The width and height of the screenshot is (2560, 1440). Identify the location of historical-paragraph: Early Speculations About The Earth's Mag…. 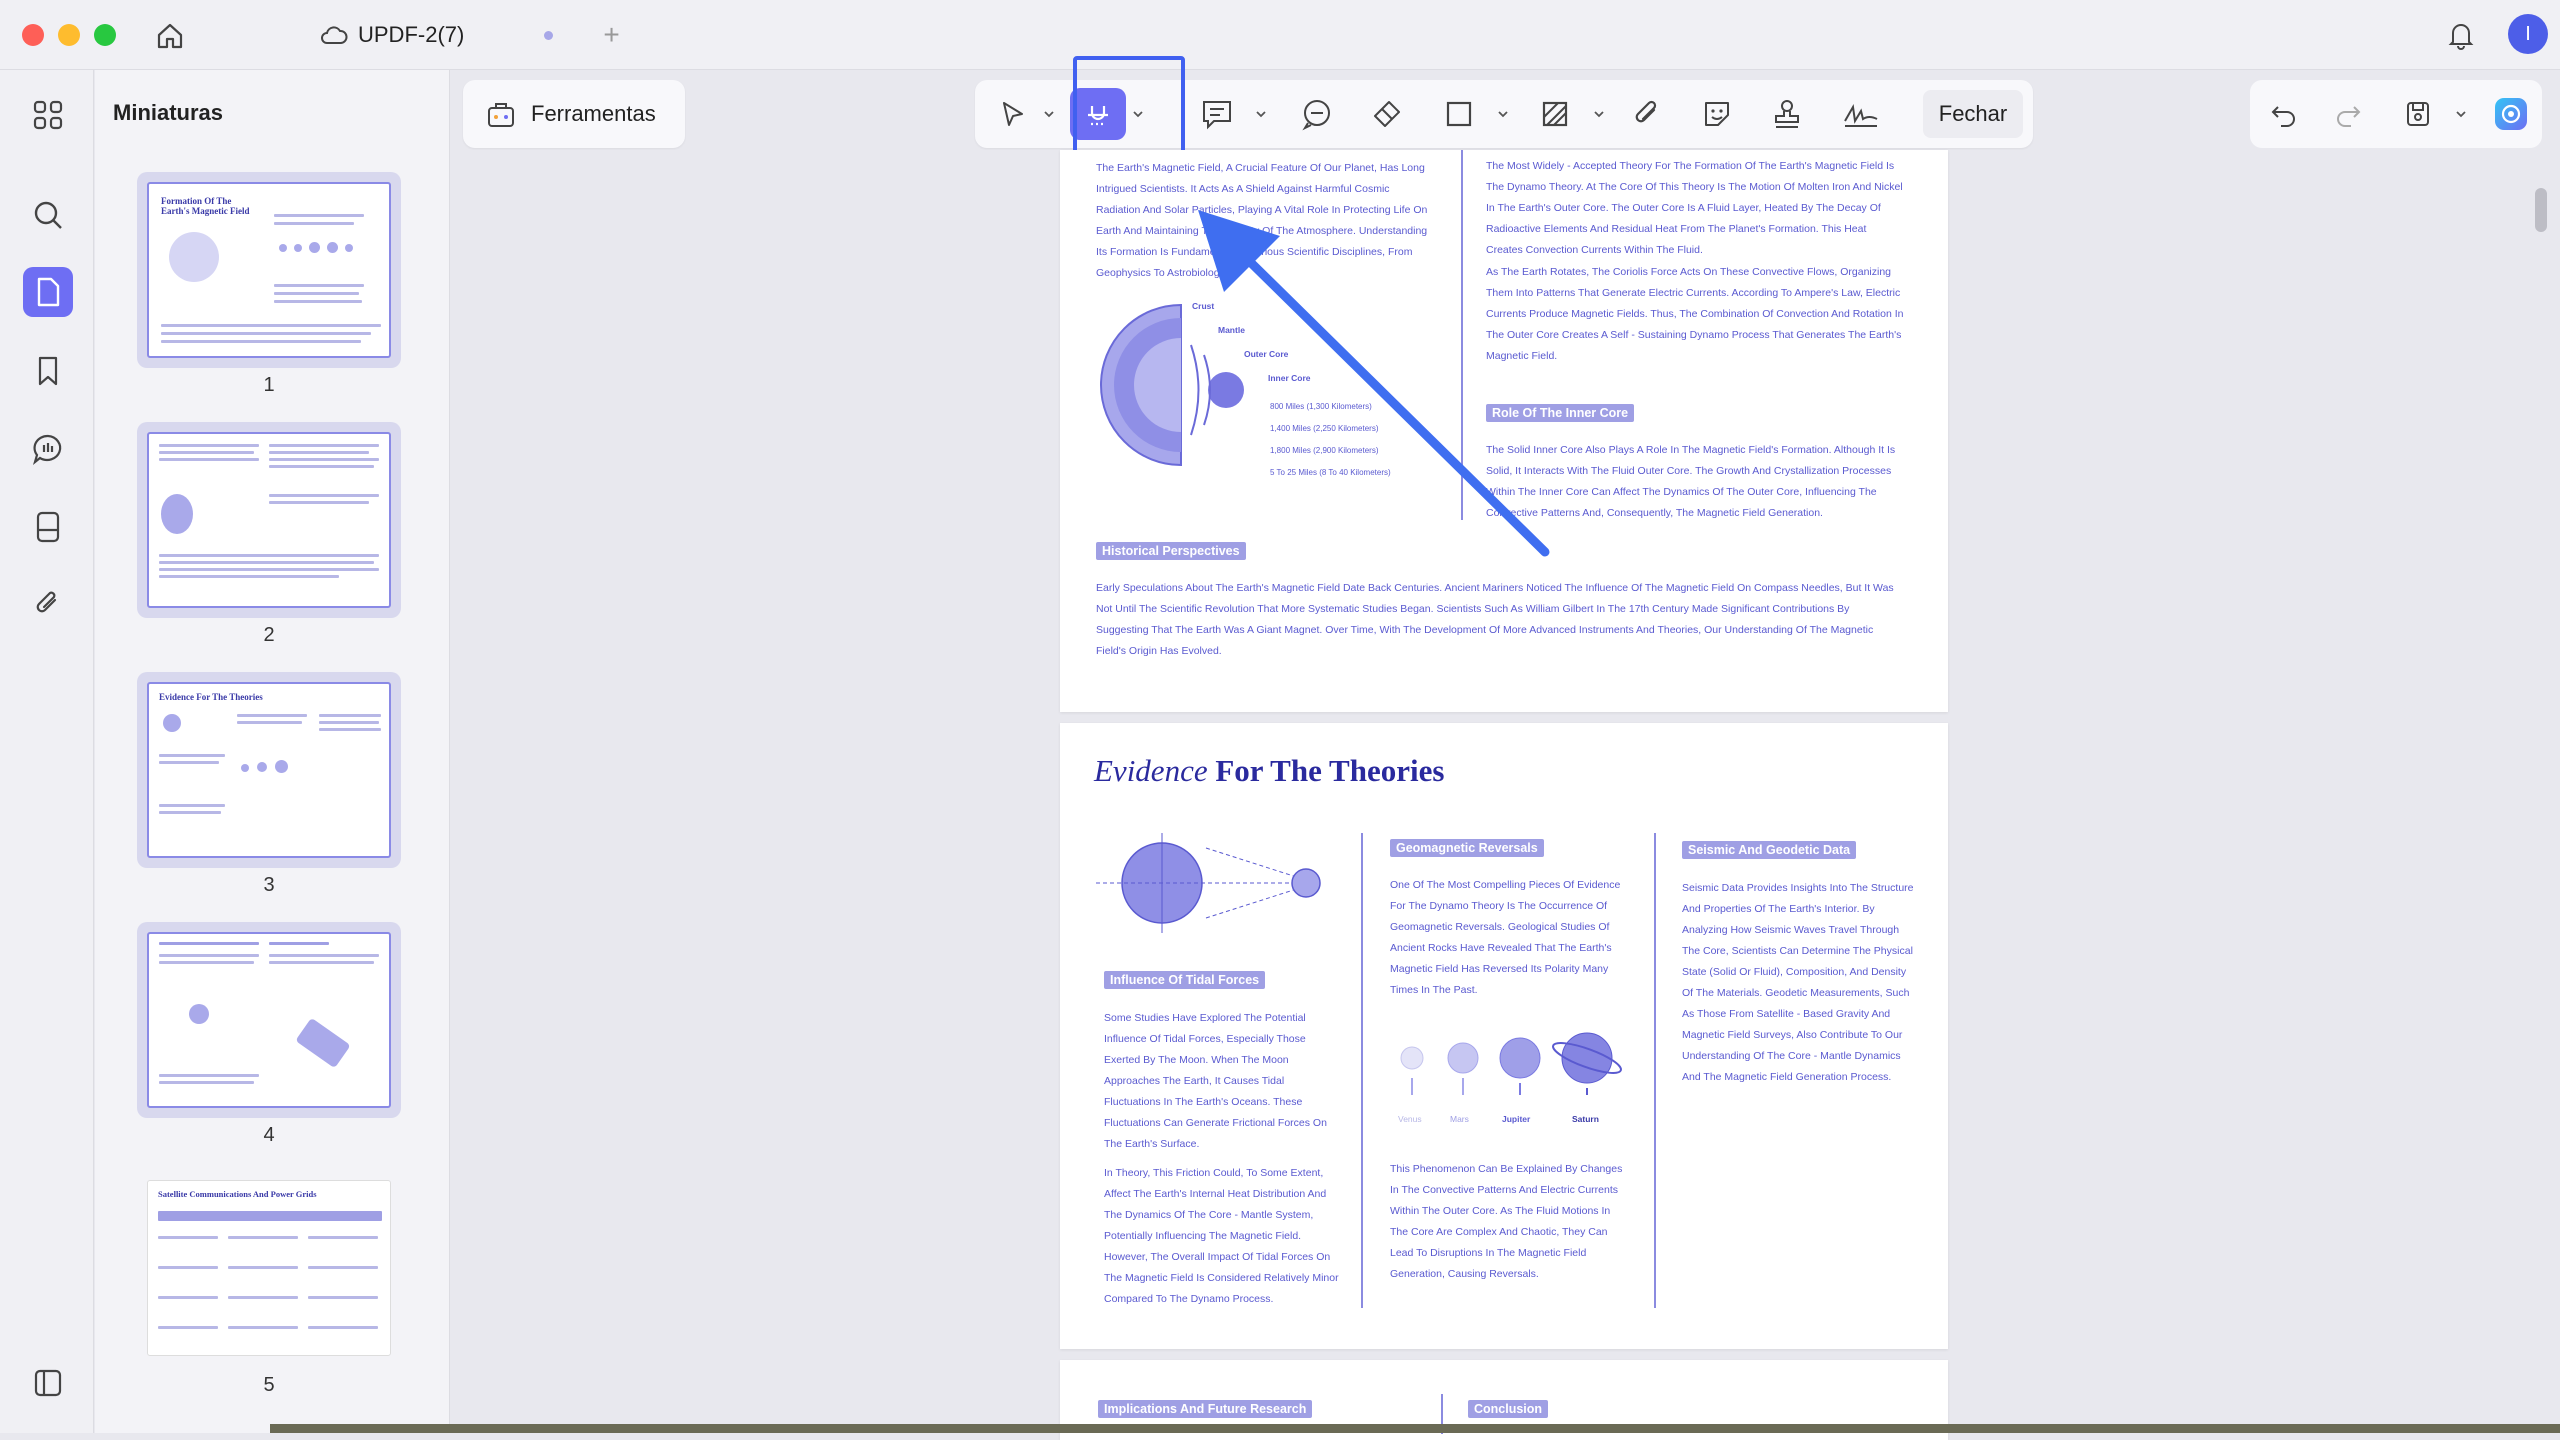
(1495, 619).